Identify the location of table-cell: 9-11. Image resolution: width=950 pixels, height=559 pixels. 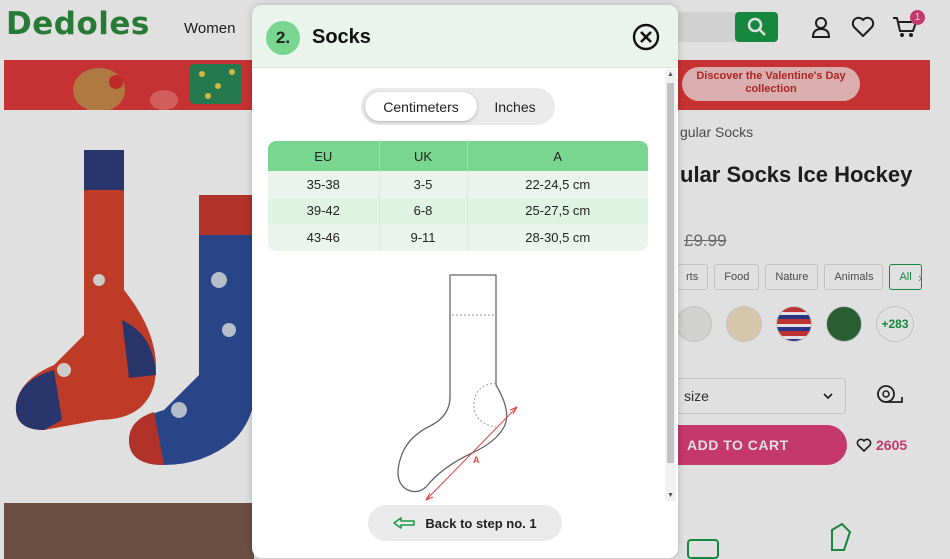
(423, 237).